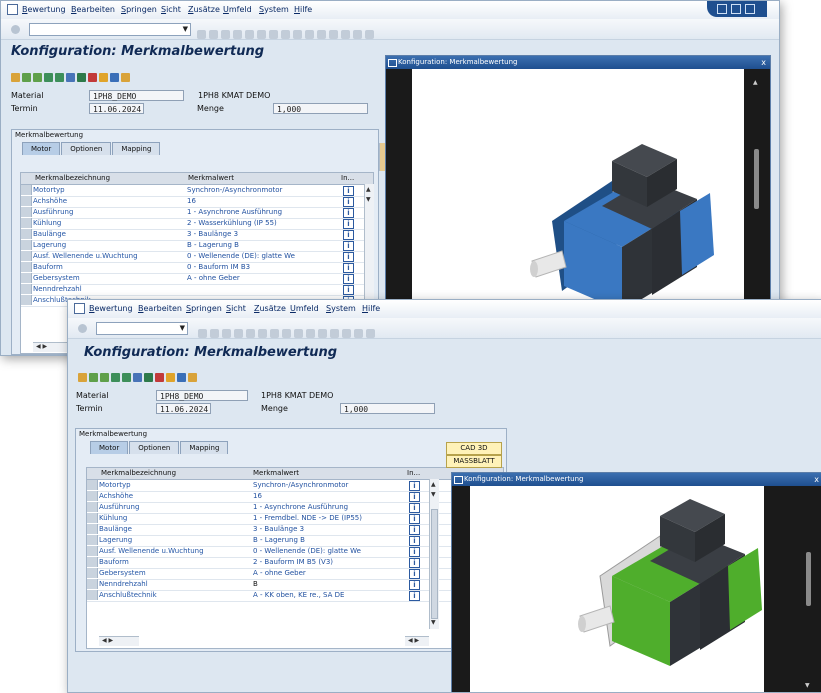 This screenshot has width=821, height=693. I want to click on new-session-icon, so click(333, 34).